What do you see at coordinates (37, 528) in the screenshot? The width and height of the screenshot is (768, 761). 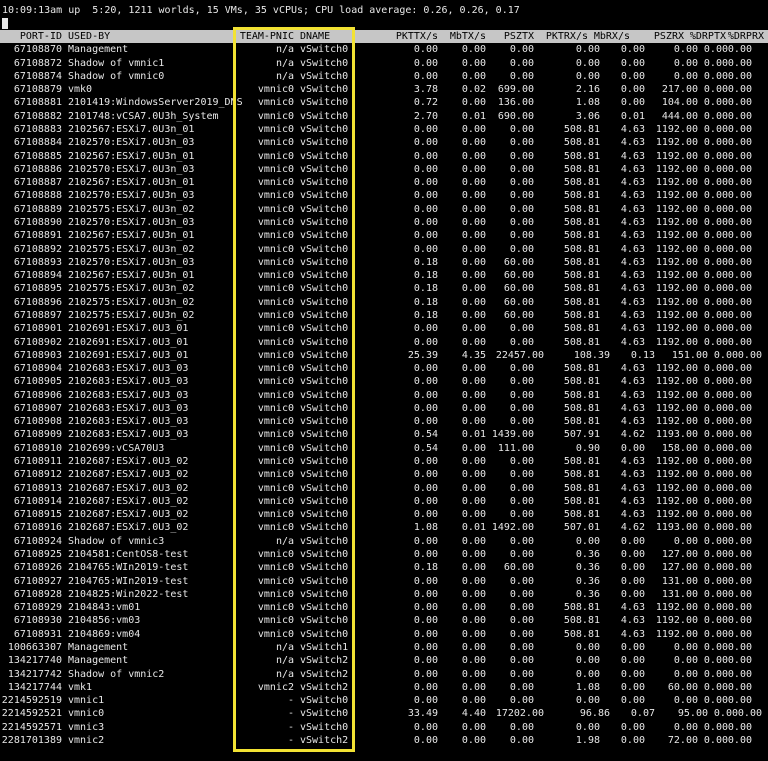 I see `cell-port: 67108916` at bounding box center [37, 528].